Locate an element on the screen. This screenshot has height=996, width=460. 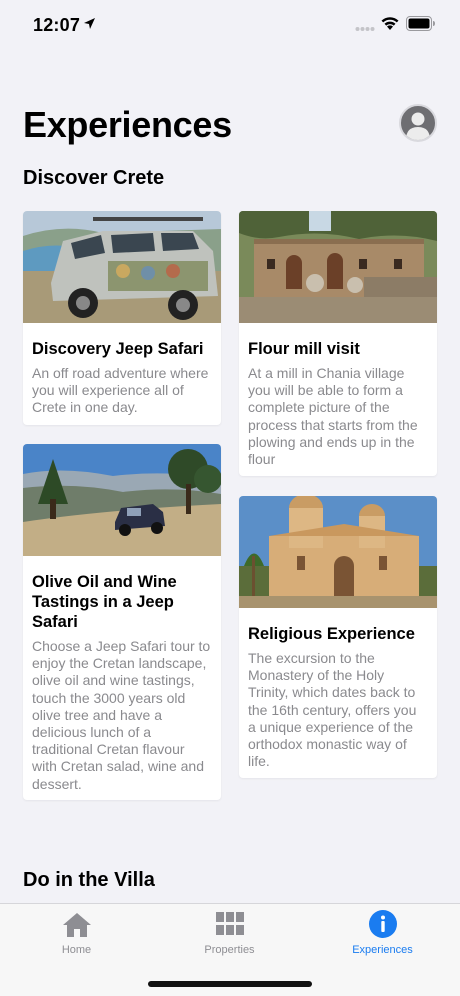
jeep-safari-image is located at coordinates (122, 267).